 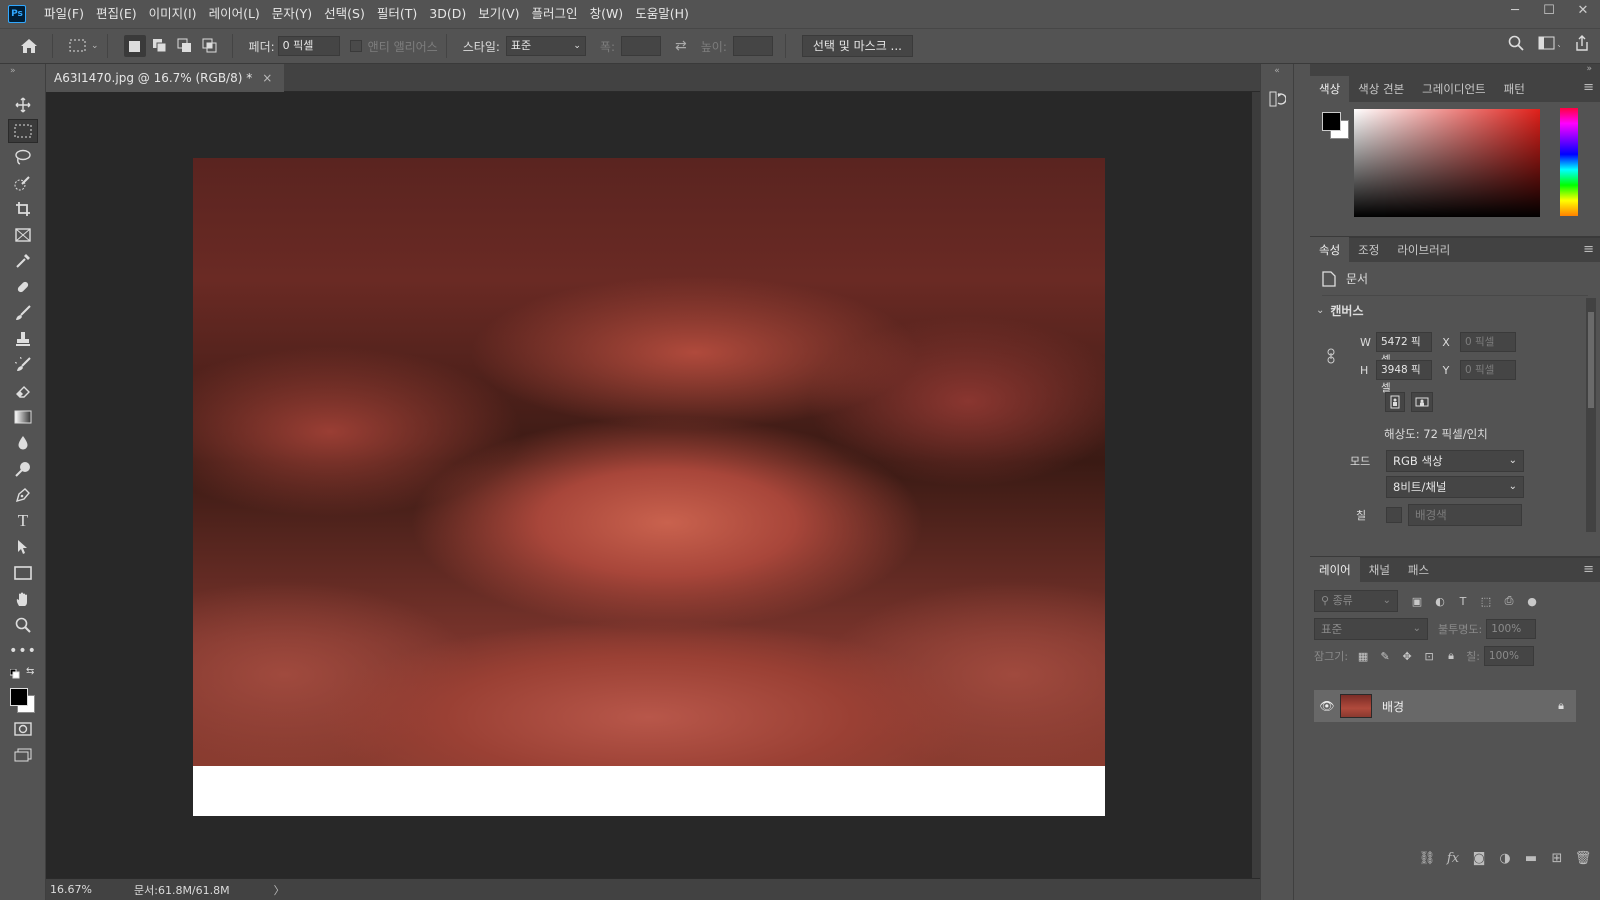 I want to click on blur-tool, so click(x=23, y=443).